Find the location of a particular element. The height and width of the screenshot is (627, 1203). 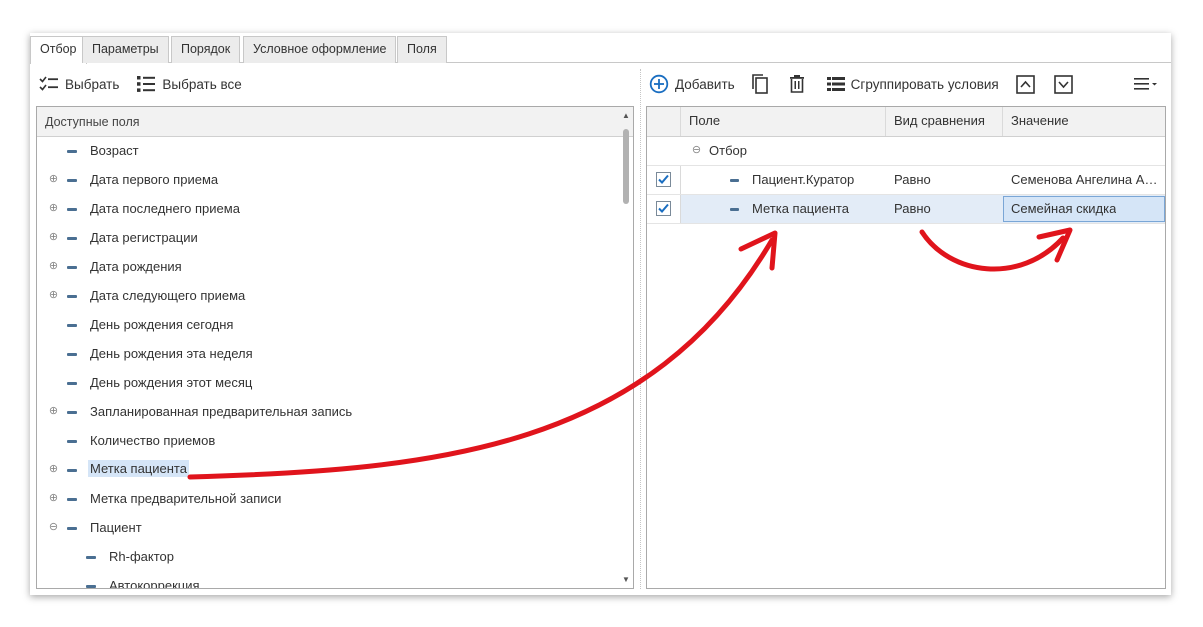

add-button: Добавить is located at coordinates (692, 84).